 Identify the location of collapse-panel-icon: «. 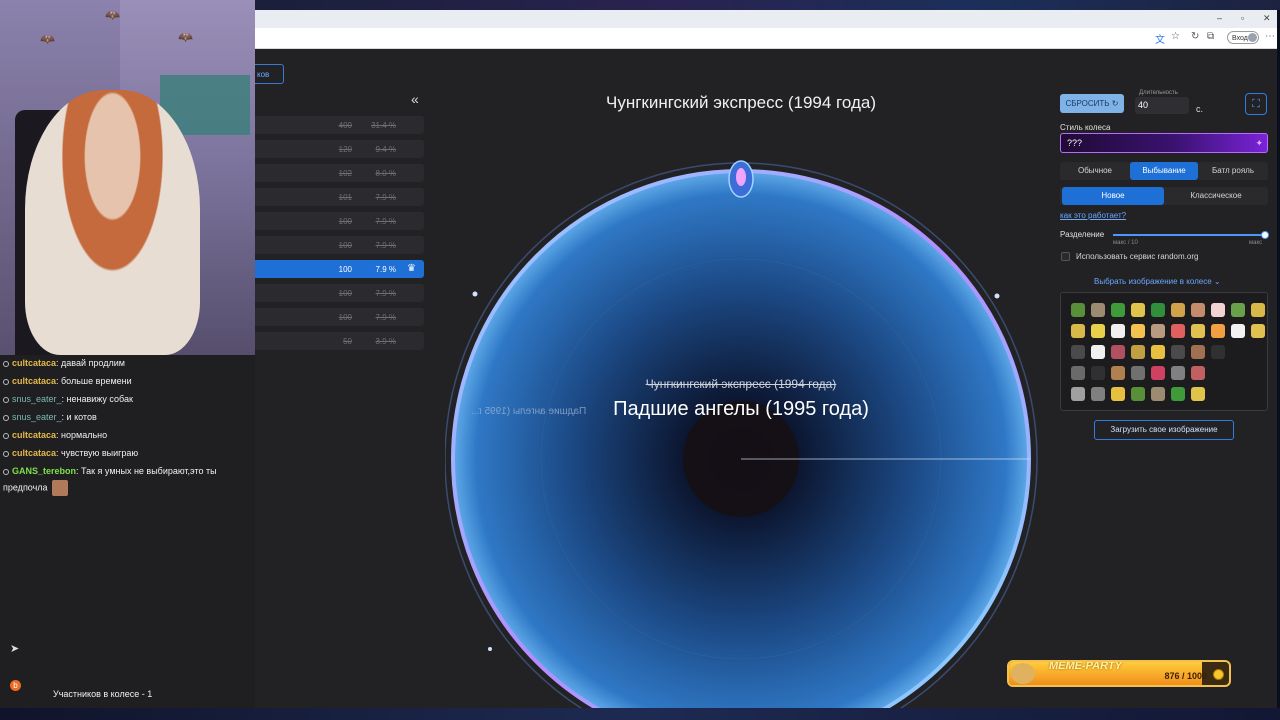
(415, 99).